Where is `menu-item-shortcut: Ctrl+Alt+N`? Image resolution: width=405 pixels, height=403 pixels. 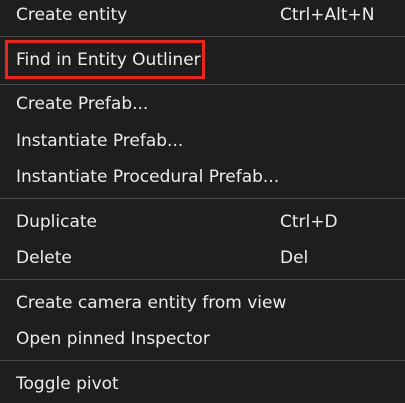
menu-item-shortcut: Ctrl+Alt+N is located at coordinates (327, 15).